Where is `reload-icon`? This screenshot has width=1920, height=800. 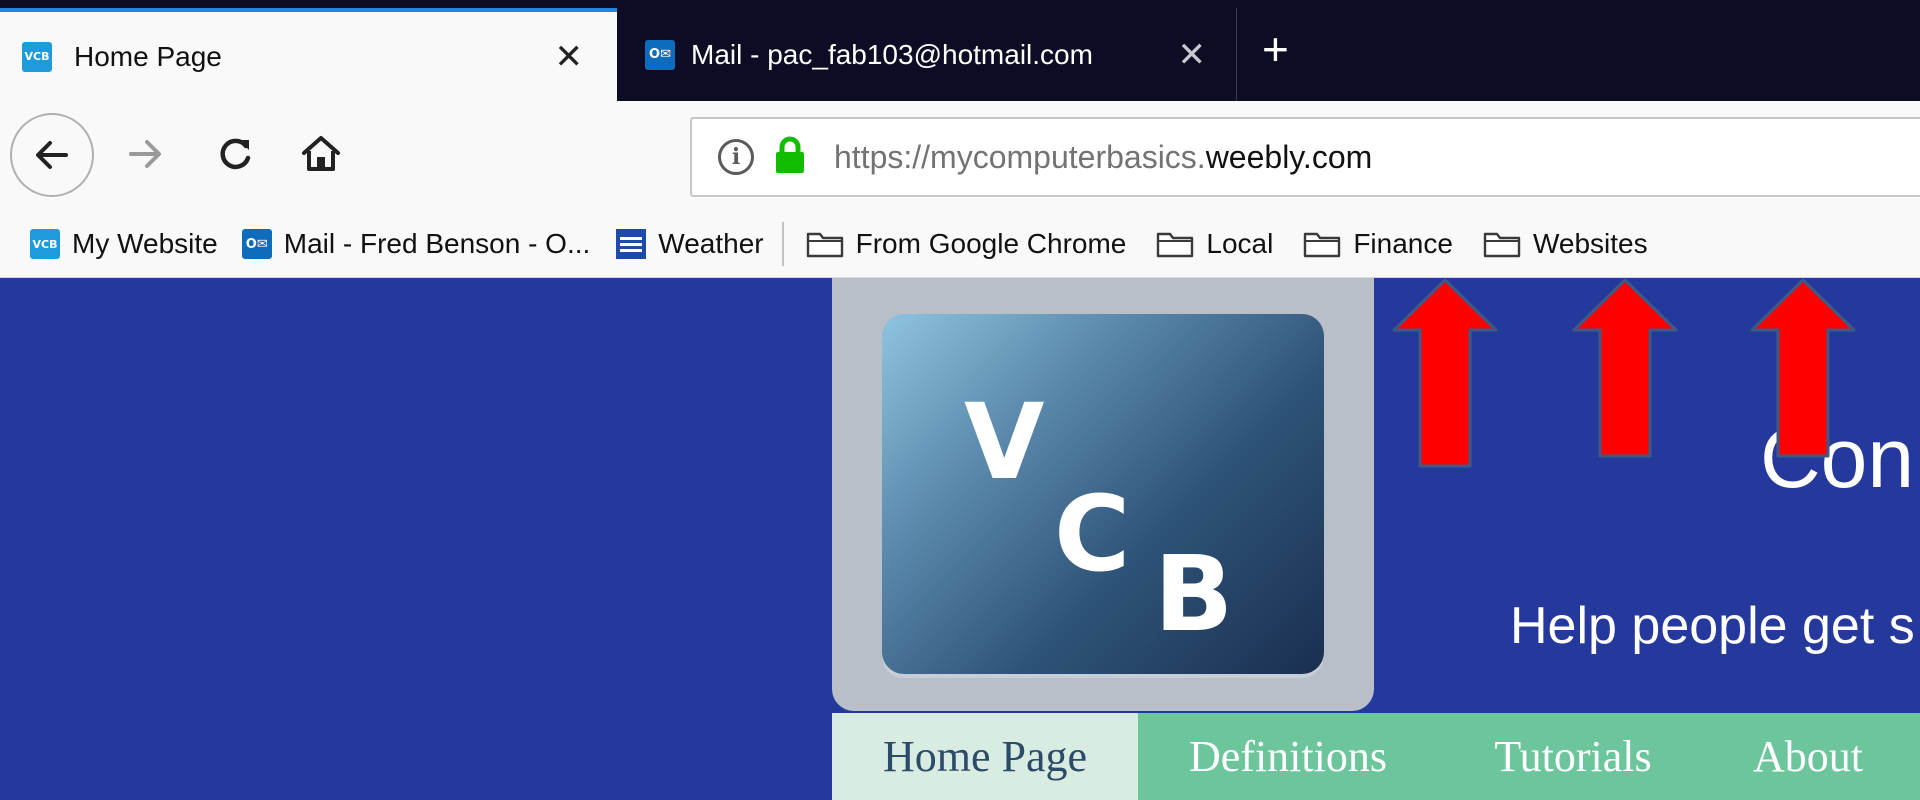 reload-icon is located at coordinates (235, 154).